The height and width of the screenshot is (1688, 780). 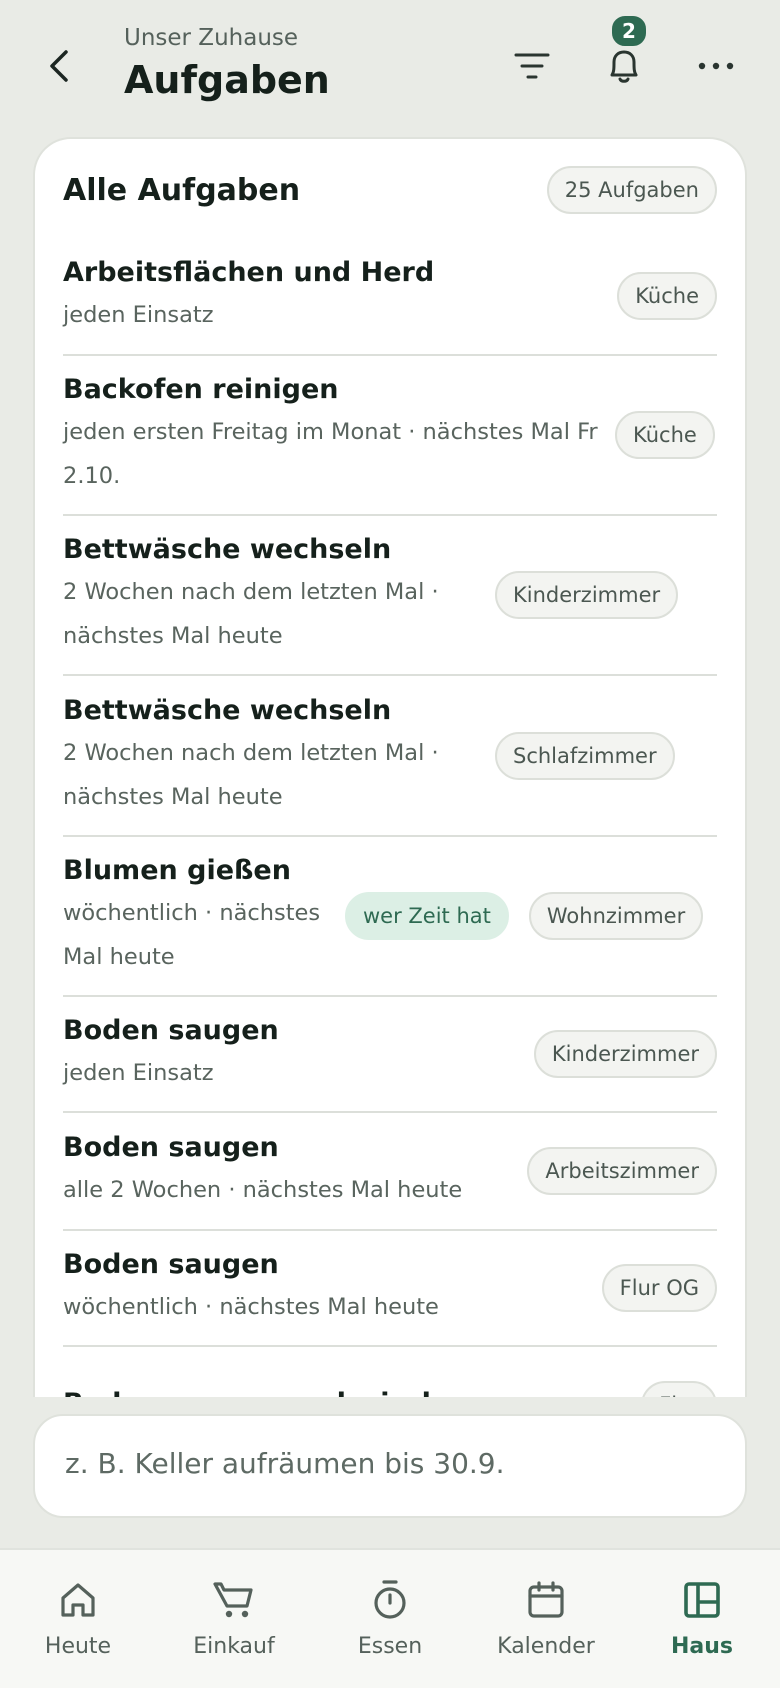 What do you see at coordinates (234, 1619) in the screenshot?
I see `nav-item-einkauf: Einkauf` at bounding box center [234, 1619].